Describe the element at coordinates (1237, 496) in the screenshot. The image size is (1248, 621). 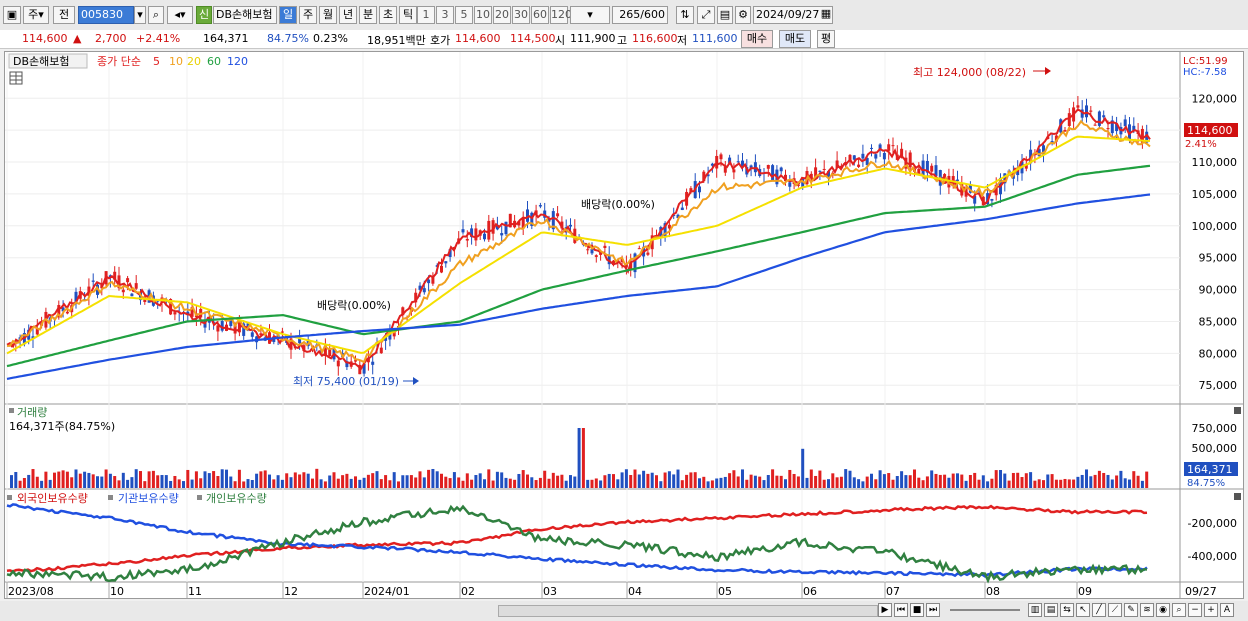
I see `holding-close-icon` at that location.